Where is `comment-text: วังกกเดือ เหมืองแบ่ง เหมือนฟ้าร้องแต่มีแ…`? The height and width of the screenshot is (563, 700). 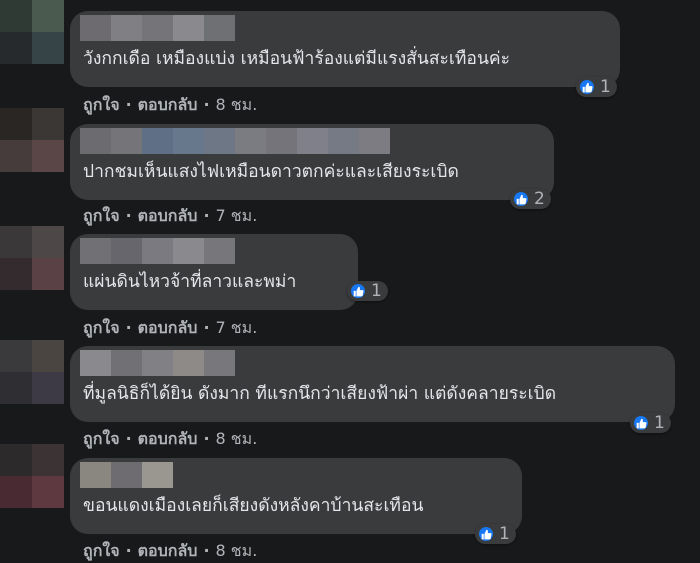
comment-text: วังกกเดือ เหมืองแบ่ง เหมือนฟ้าร้องแต่มีแ… is located at coordinates (297, 59).